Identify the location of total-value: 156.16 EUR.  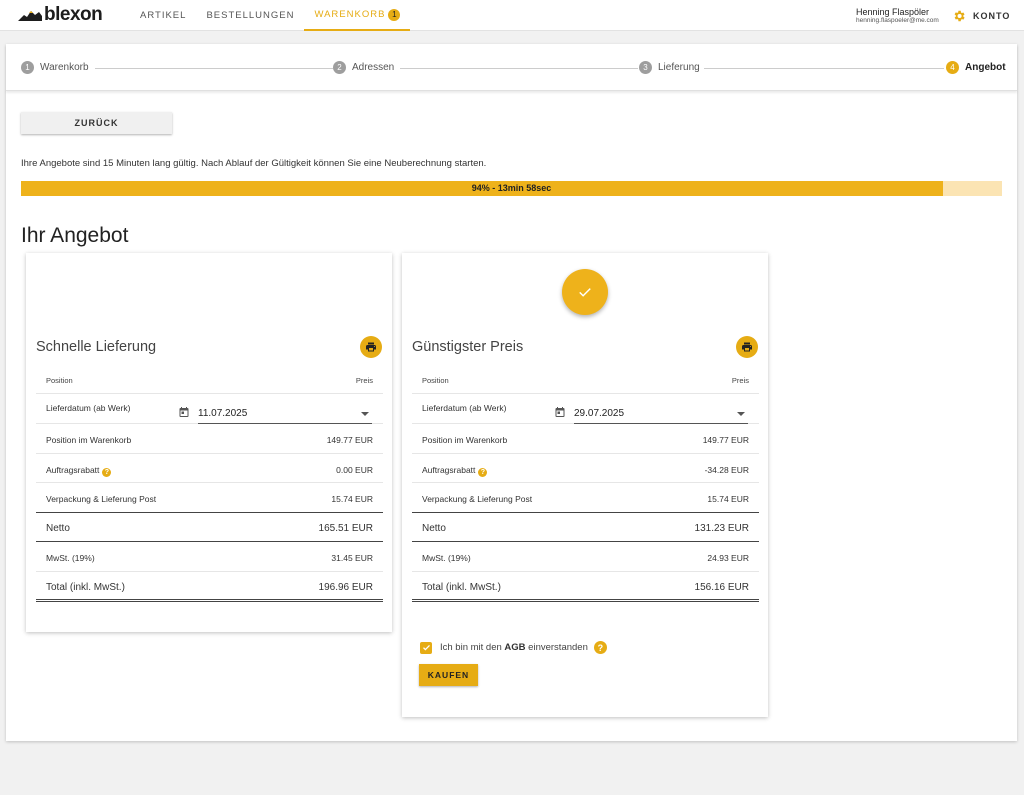
(721, 587).